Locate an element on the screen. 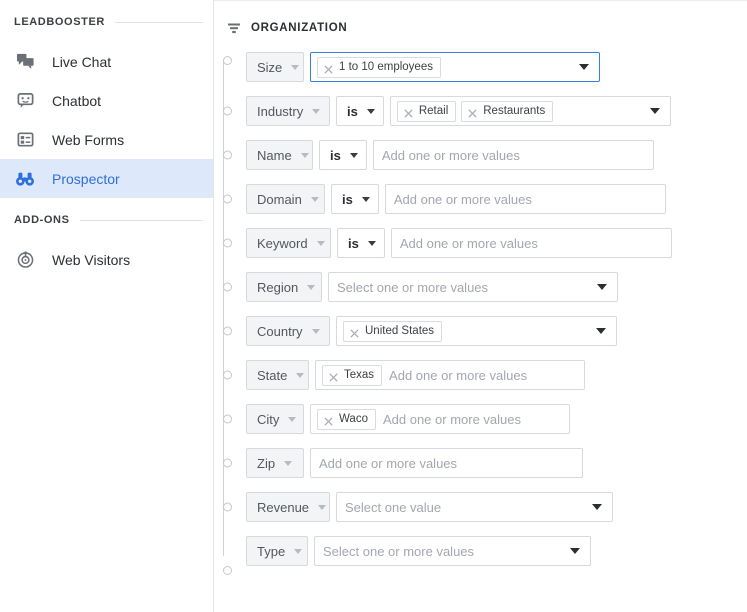 The image size is (747, 612). value-input-placeholder: Select one or more values is located at coordinates (399, 551).